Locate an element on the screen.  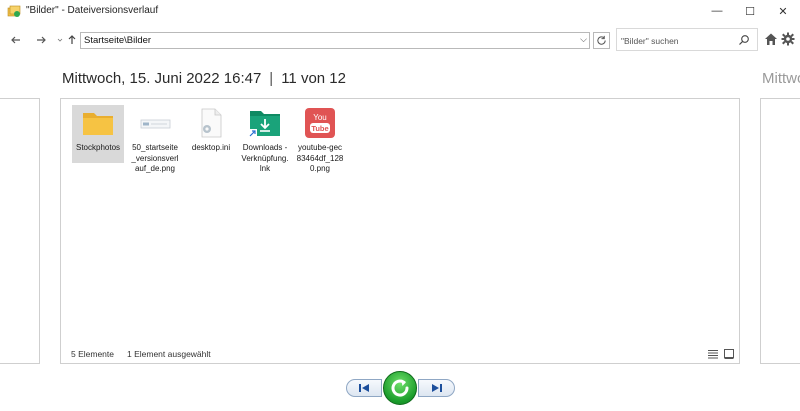
restore-button is located at coordinates (400, 388).